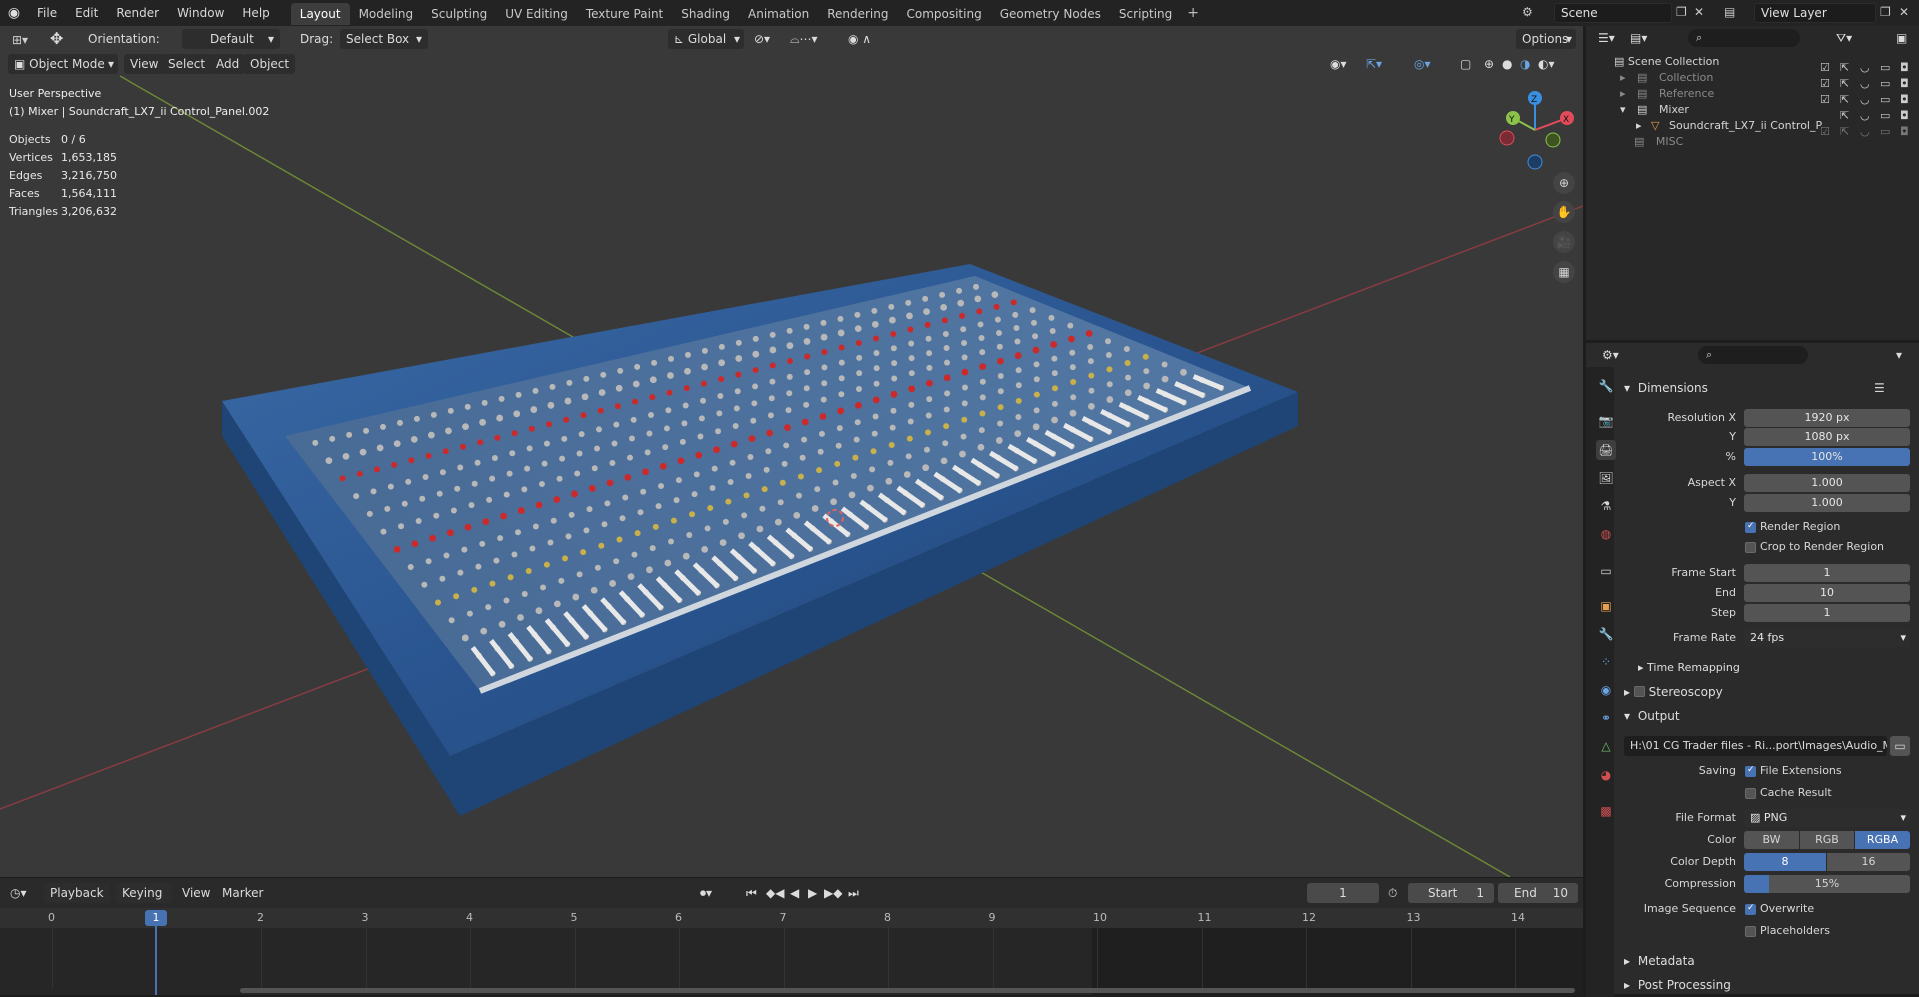 The image size is (1919, 997). I want to click on next-keyframe-icon: ▶◆, so click(833, 893).